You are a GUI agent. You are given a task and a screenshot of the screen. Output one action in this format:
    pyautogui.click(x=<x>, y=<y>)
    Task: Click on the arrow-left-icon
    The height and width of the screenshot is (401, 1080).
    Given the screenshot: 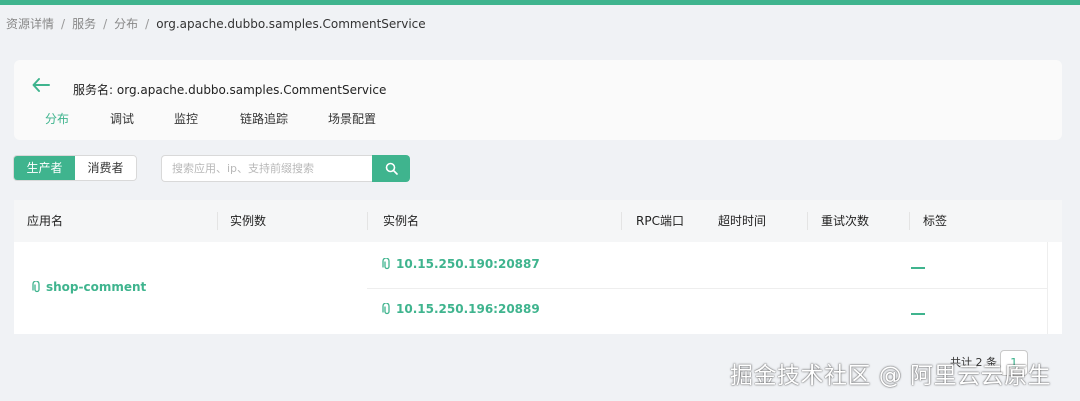 What is the action you would take?
    pyautogui.click(x=41, y=85)
    